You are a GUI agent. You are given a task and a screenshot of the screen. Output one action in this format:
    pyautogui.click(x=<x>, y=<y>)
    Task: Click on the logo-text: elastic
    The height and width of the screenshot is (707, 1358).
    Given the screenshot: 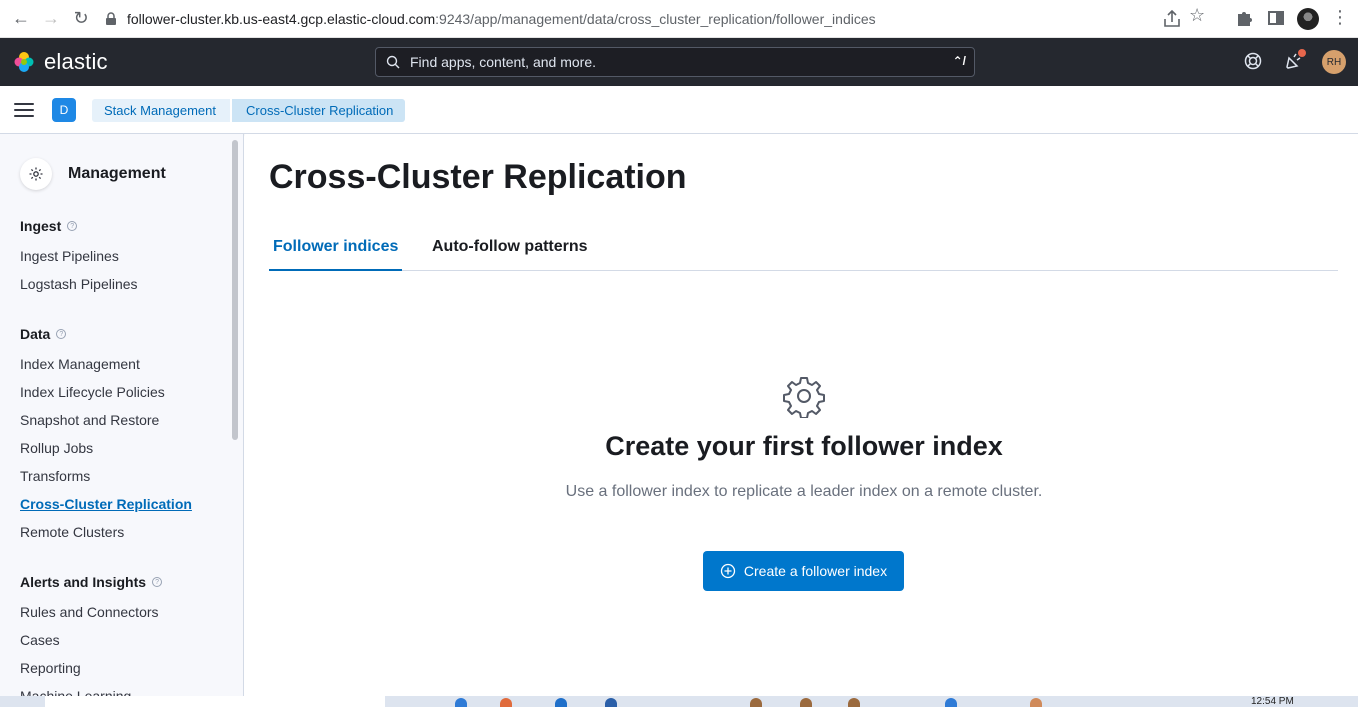 What is the action you would take?
    pyautogui.click(x=76, y=61)
    